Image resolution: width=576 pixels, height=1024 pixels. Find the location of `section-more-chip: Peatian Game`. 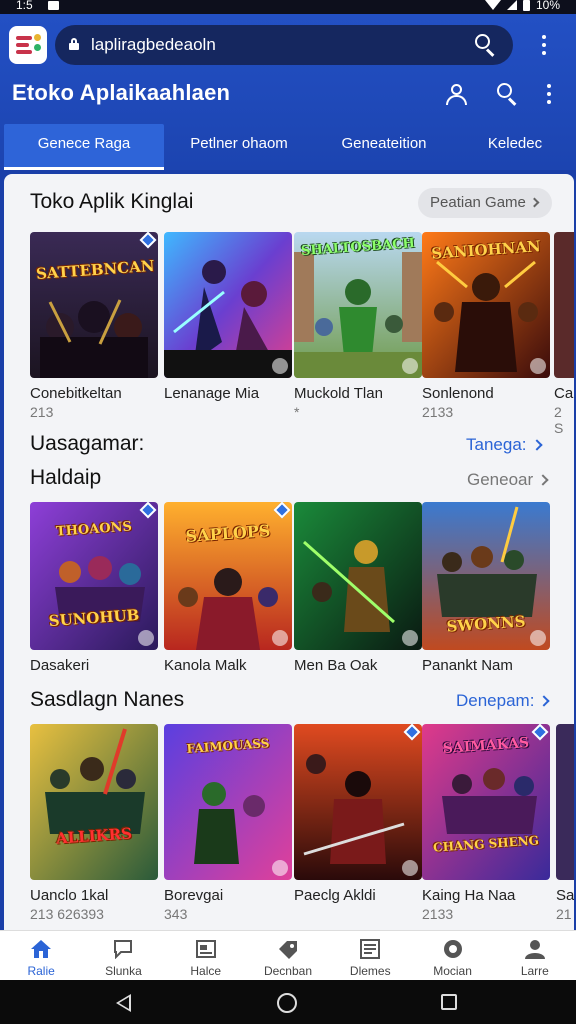

section-more-chip: Peatian Game is located at coordinates (485, 203).